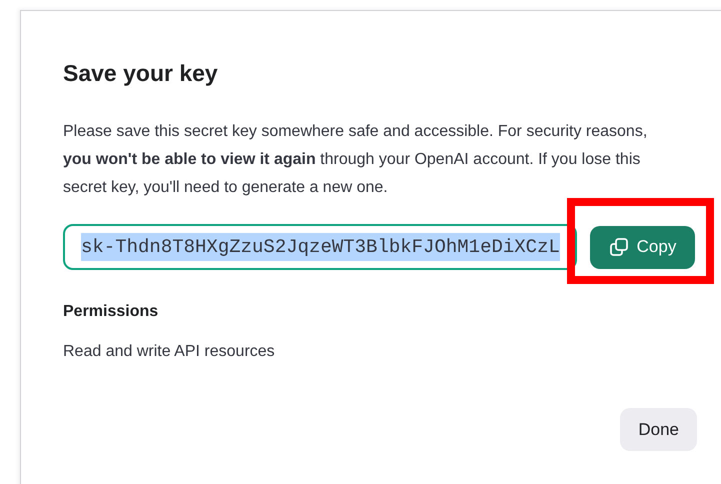 The width and height of the screenshot is (721, 484). I want to click on dialog-message: Please save this secret key somewhere safe and accessible. For security reasons, you won't be able to view it again through your OpenAI account. If you lose this secret key, you'll need to generate a new one., so click(355, 160).